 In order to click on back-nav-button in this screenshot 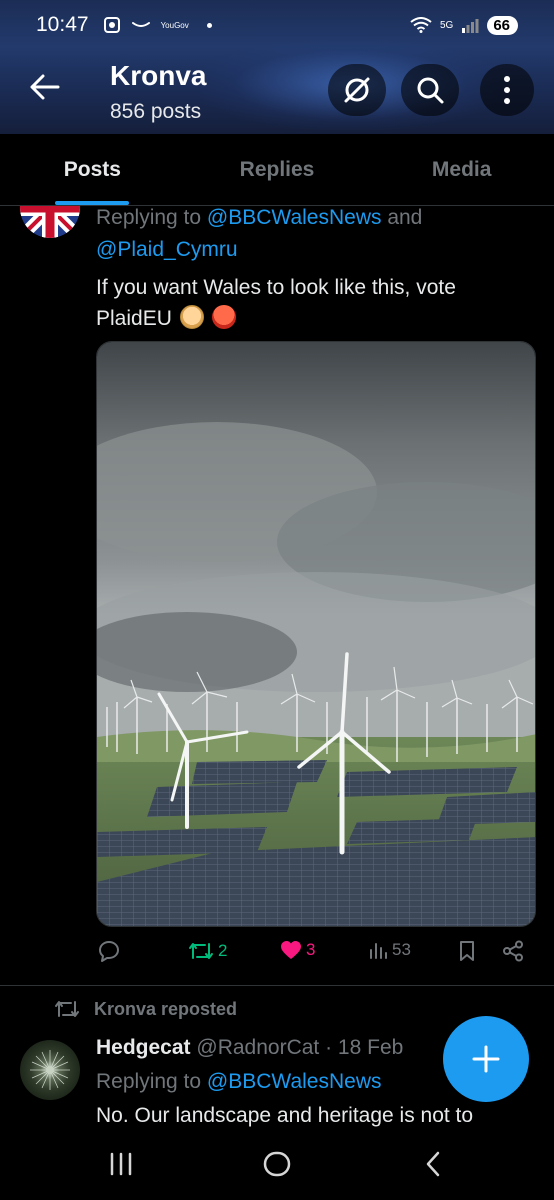, I will do `click(433, 1164)`.